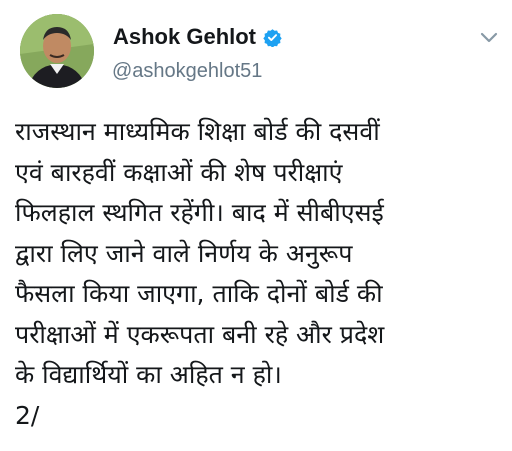 The height and width of the screenshot is (451, 512). I want to click on author-row: Ashok Gehlot, so click(197, 37).